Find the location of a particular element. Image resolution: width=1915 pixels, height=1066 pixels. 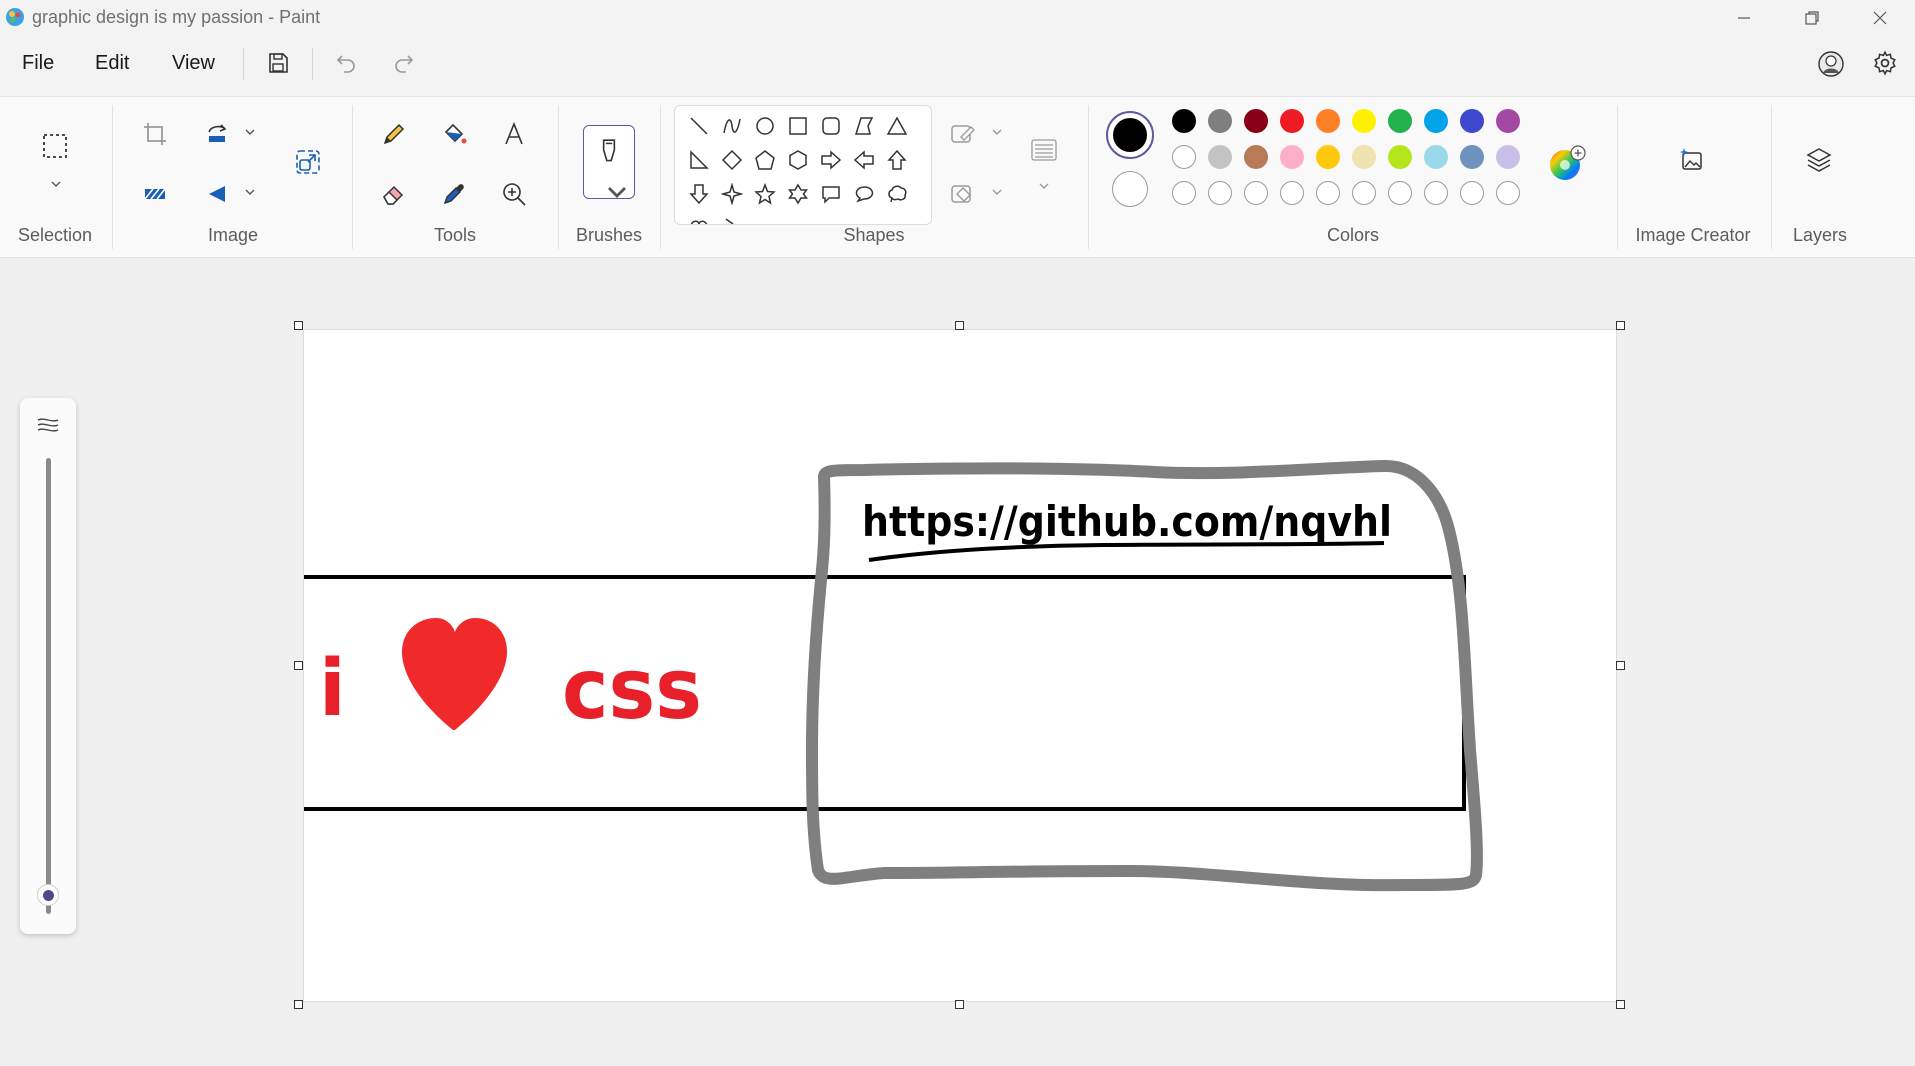

polygon-shape-icon is located at coordinates (864, 126).